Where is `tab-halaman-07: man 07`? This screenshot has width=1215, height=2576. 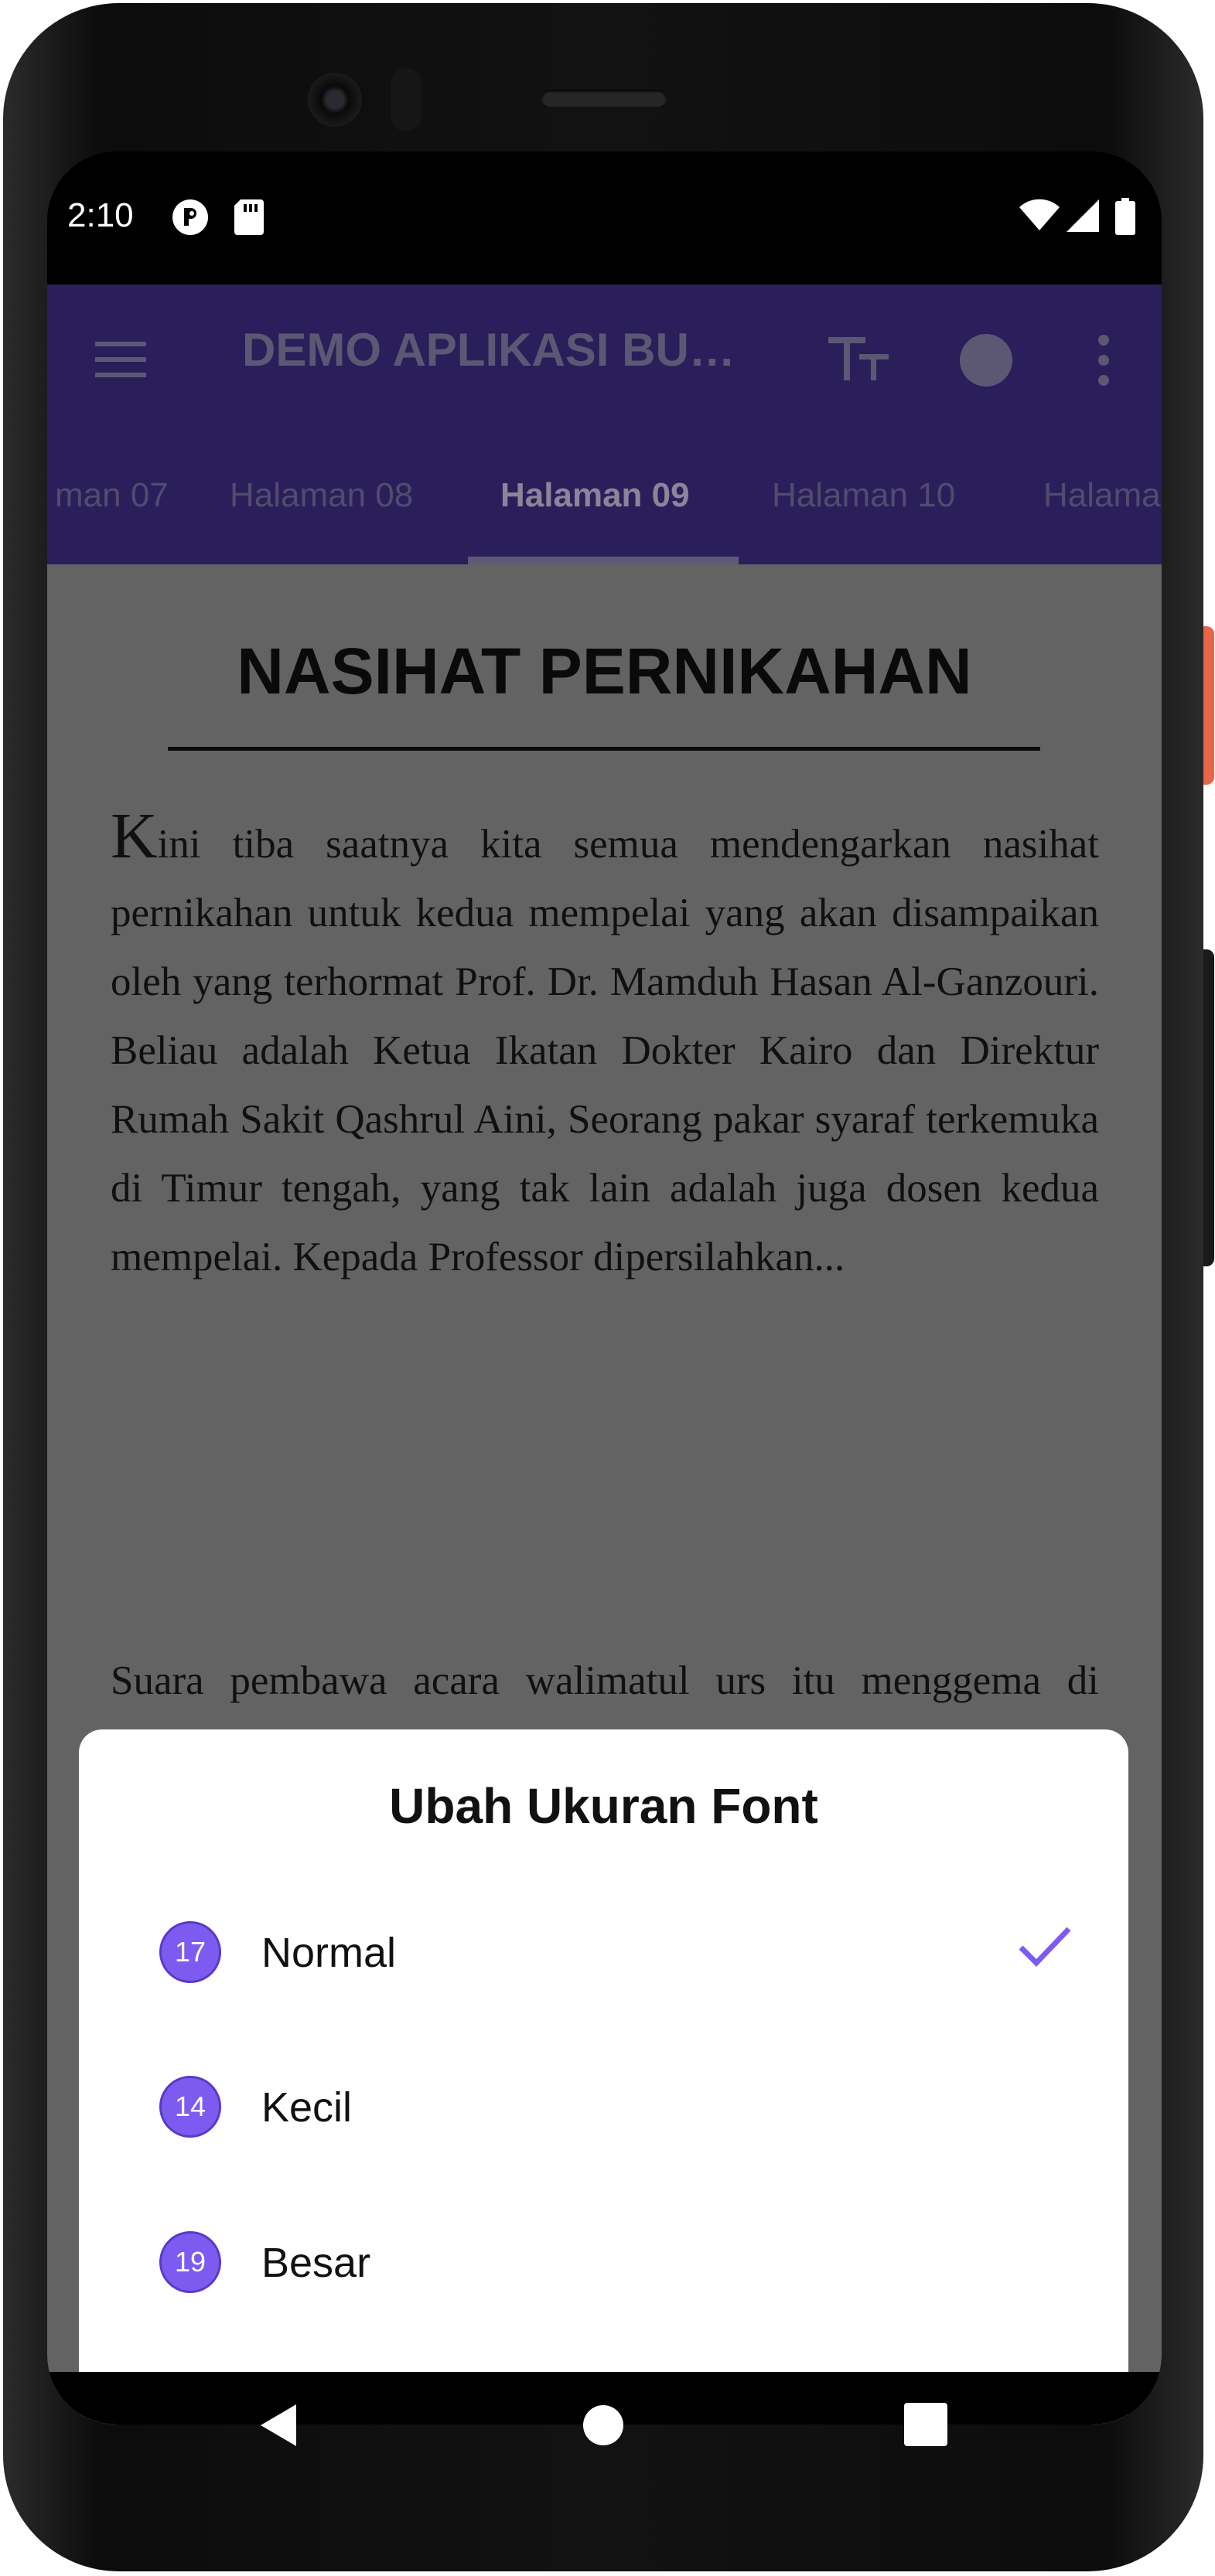
tab-halaman-07: man 07 is located at coordinates (112, 495).